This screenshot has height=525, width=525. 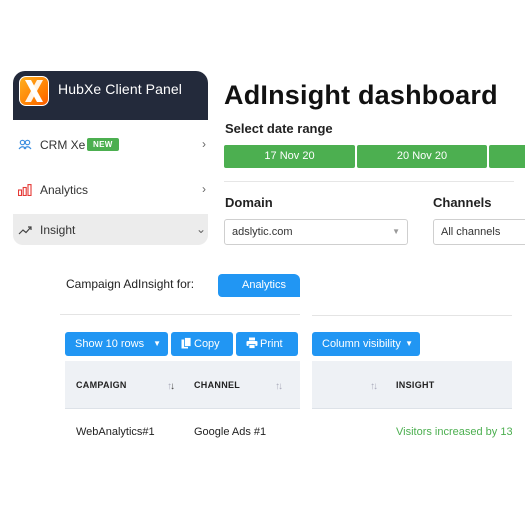 What do you see at coordinates (507, 156) in the screenshot?
I see `date-apply-button` at bounding box center [507, 156].